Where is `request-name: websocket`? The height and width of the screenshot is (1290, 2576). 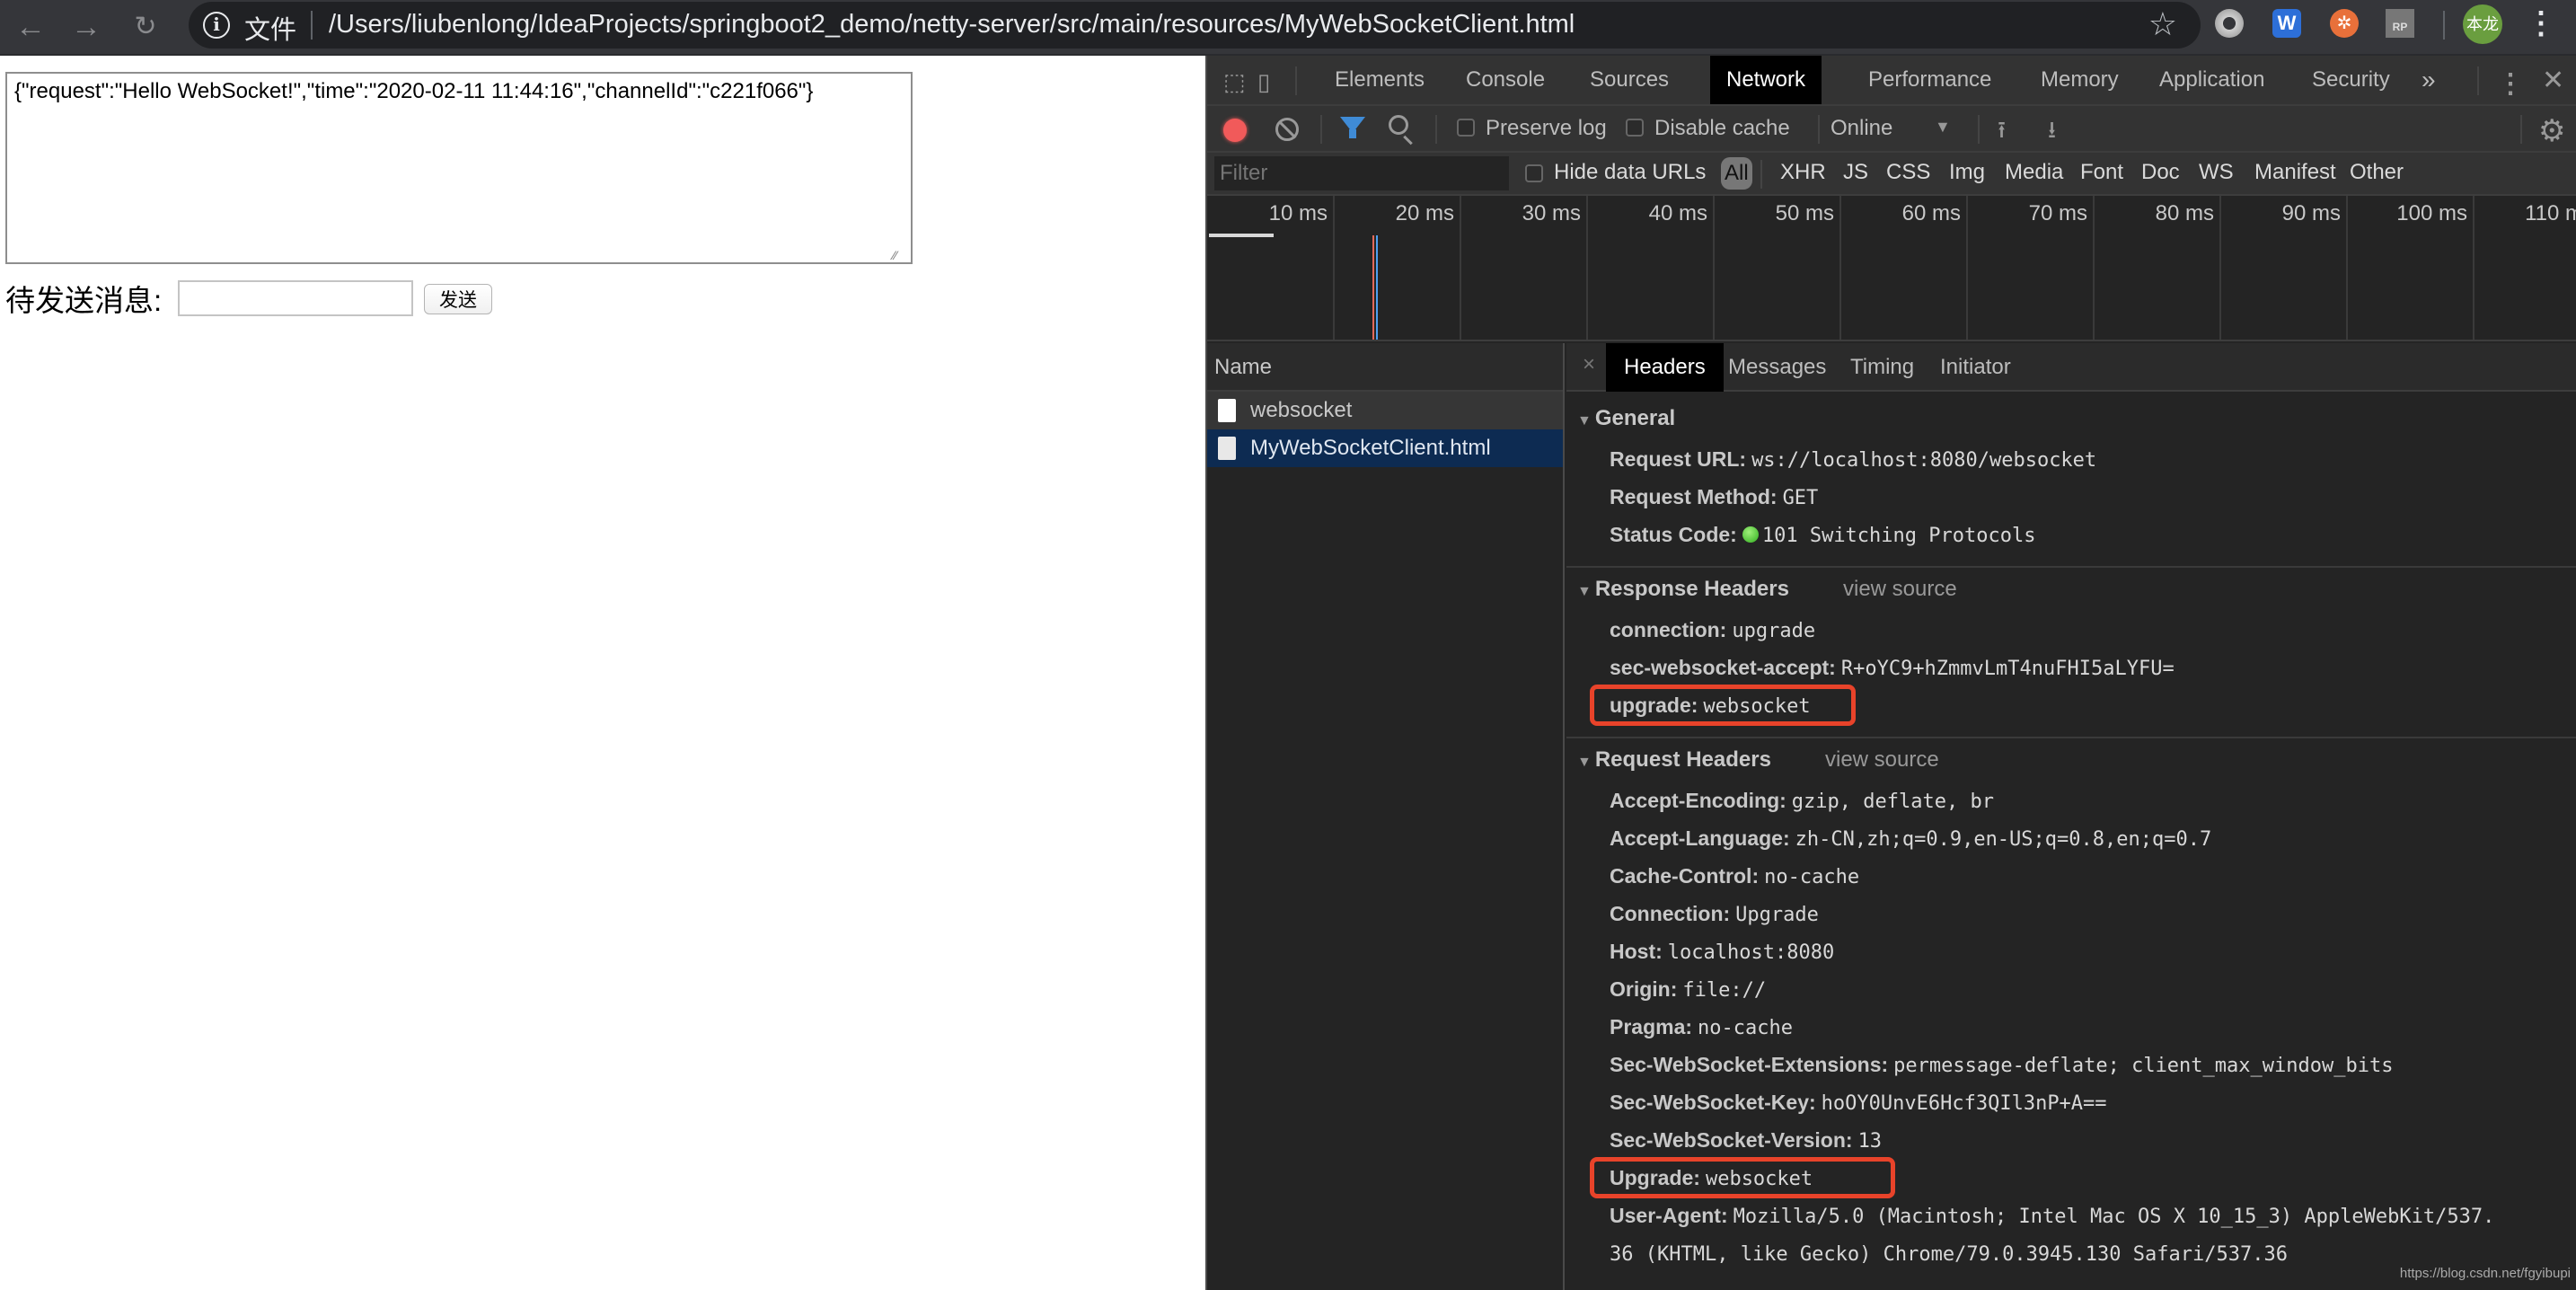
request-name: websocket is located at coordinates (1301, 410).